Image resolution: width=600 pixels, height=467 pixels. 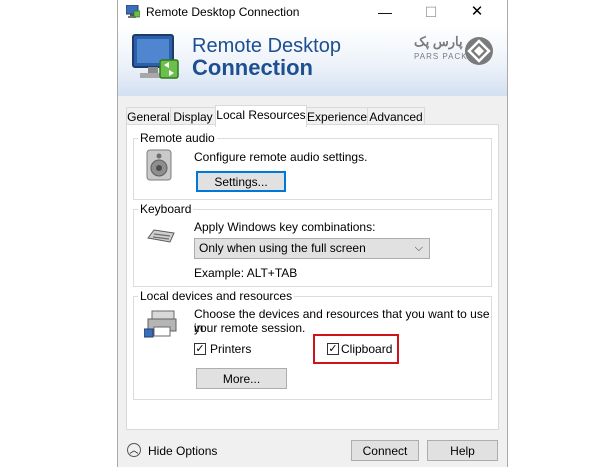 What do you see at coordinates (155, 56) in the screenshot?
I see `monitor-icon` at bounding box center [155, 56].